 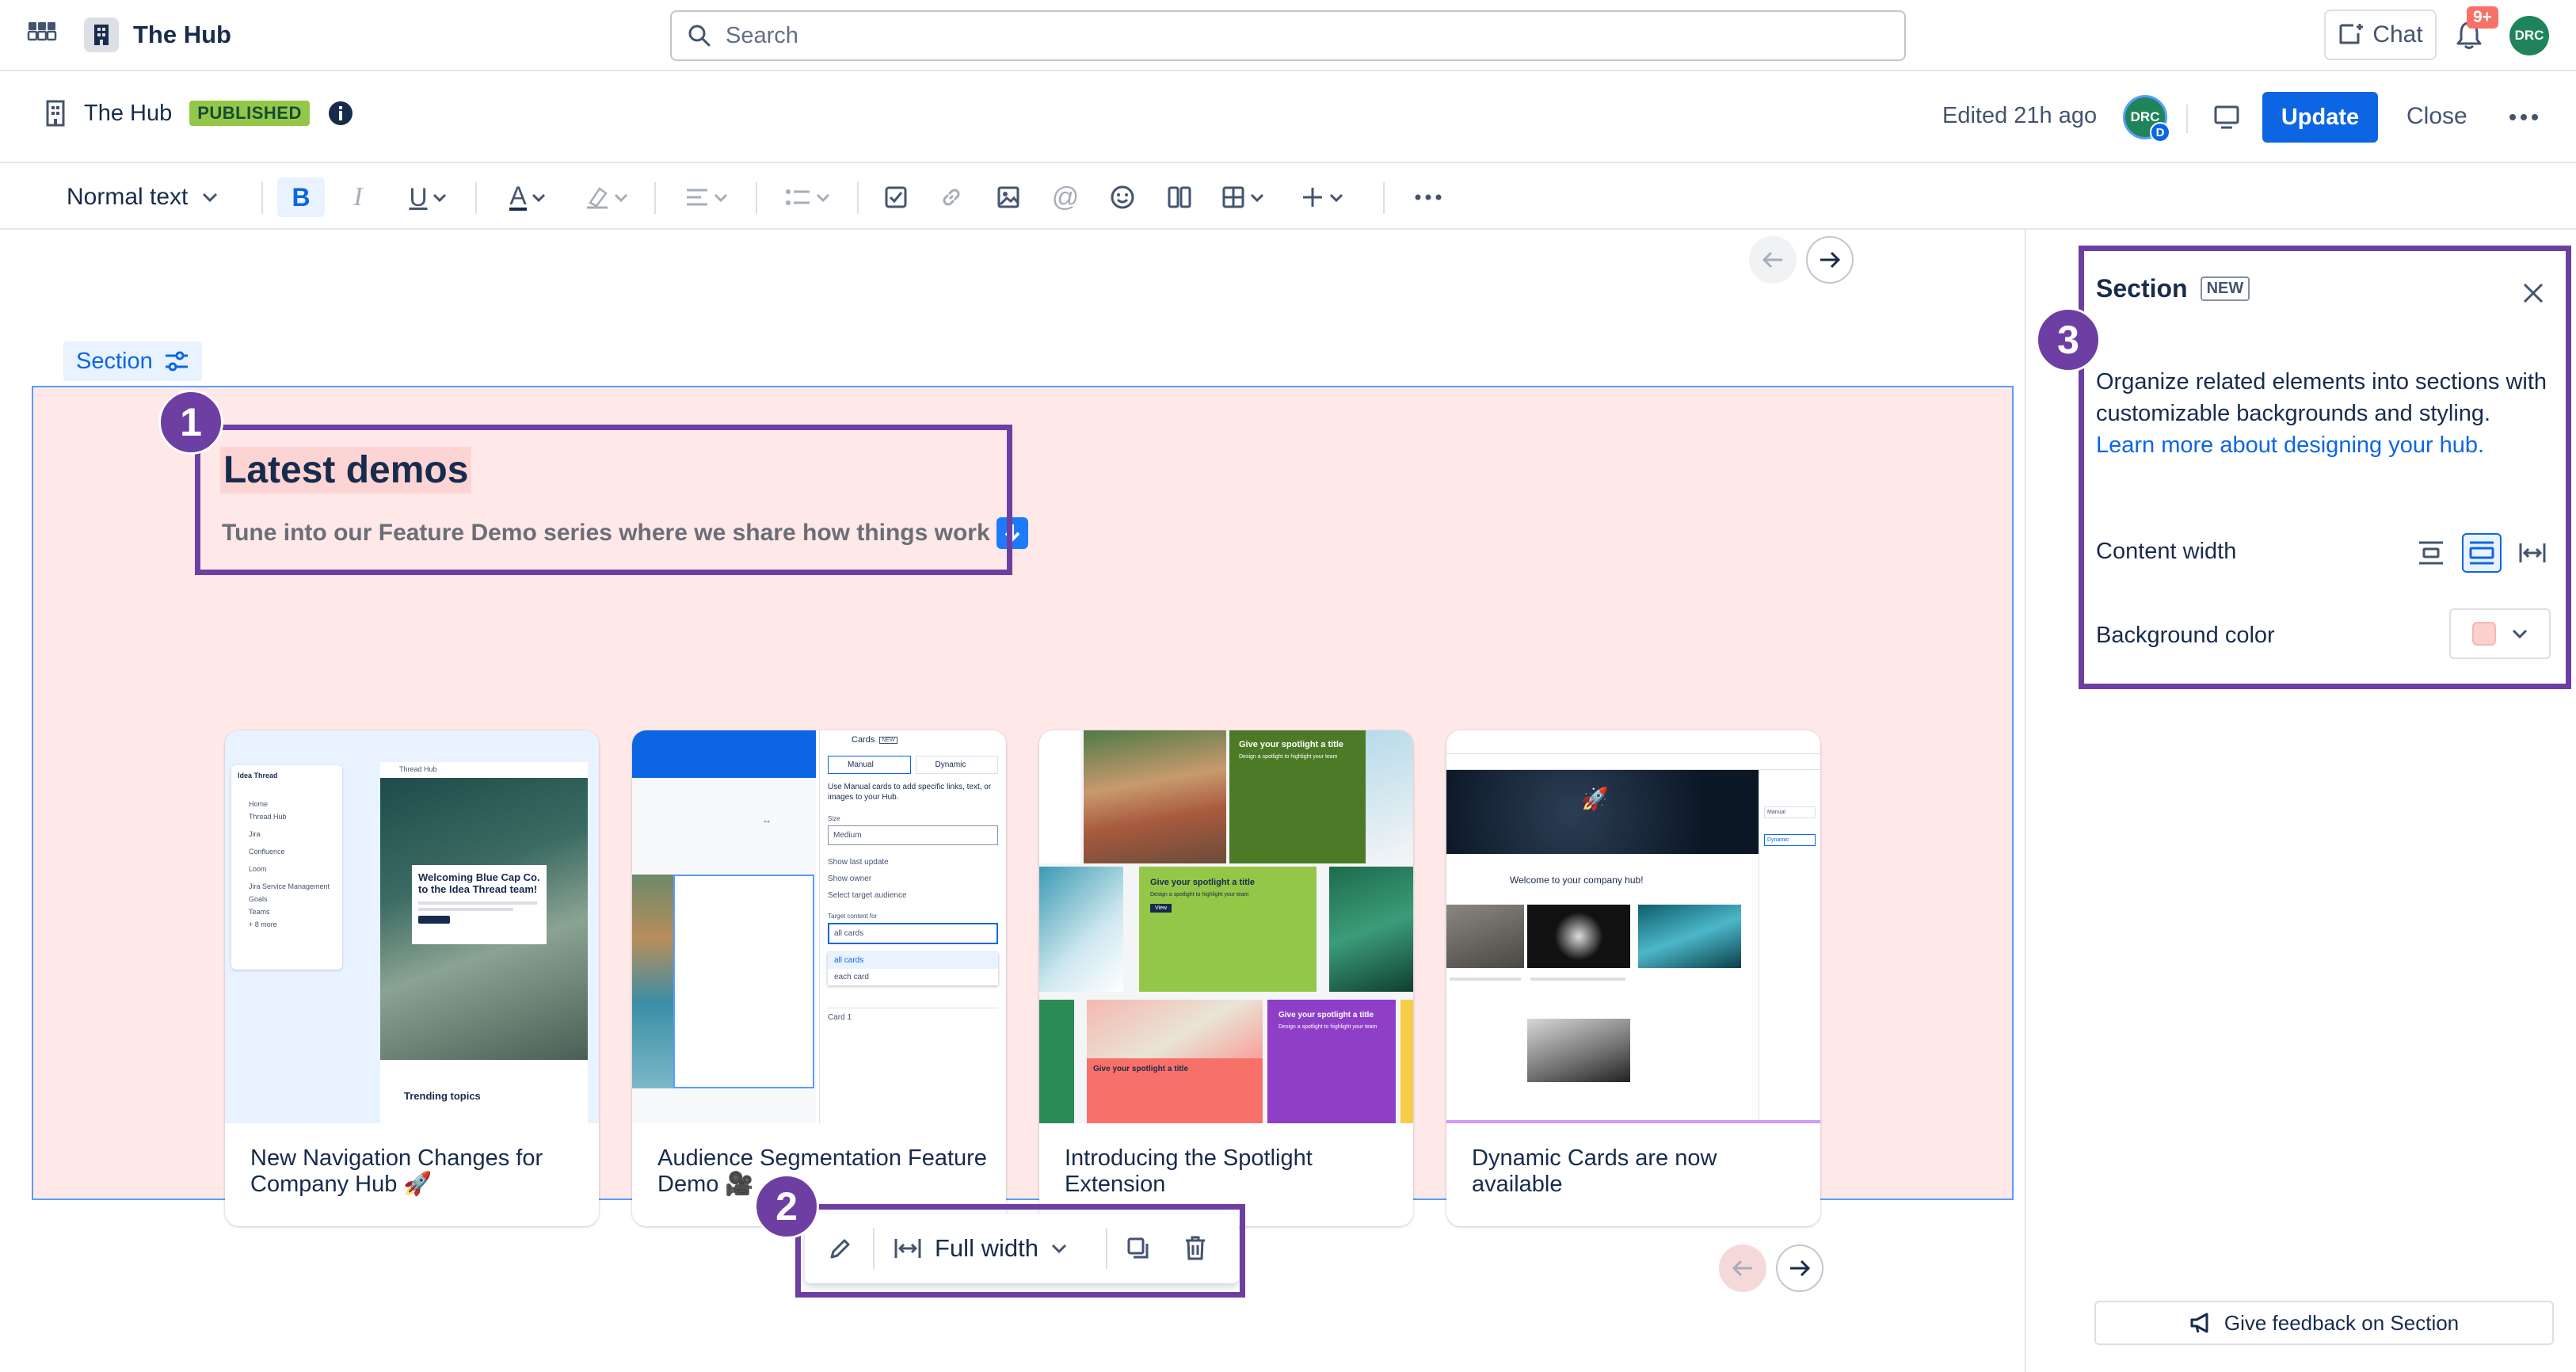 I want to click on emoji-icon, so click(x=1122, y=197).